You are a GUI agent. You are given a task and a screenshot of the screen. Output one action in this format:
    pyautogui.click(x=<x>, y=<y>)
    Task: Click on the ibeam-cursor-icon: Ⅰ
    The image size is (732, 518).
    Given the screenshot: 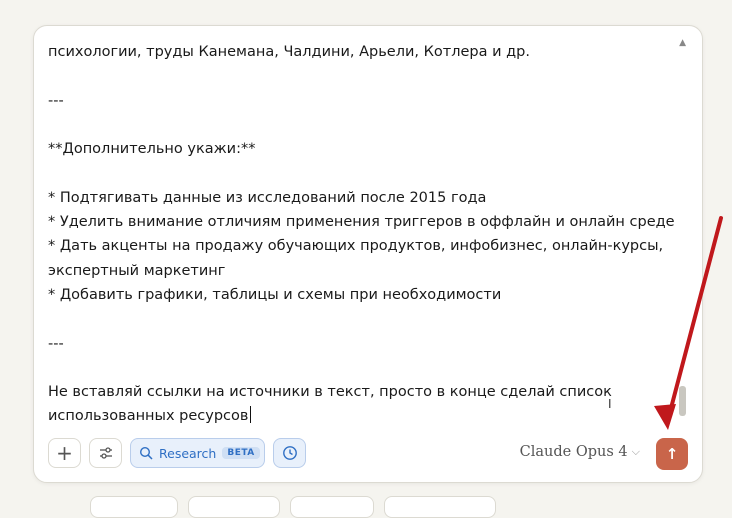 What is the action you would take?
    pyautogui.click(x=610, y=404)
    